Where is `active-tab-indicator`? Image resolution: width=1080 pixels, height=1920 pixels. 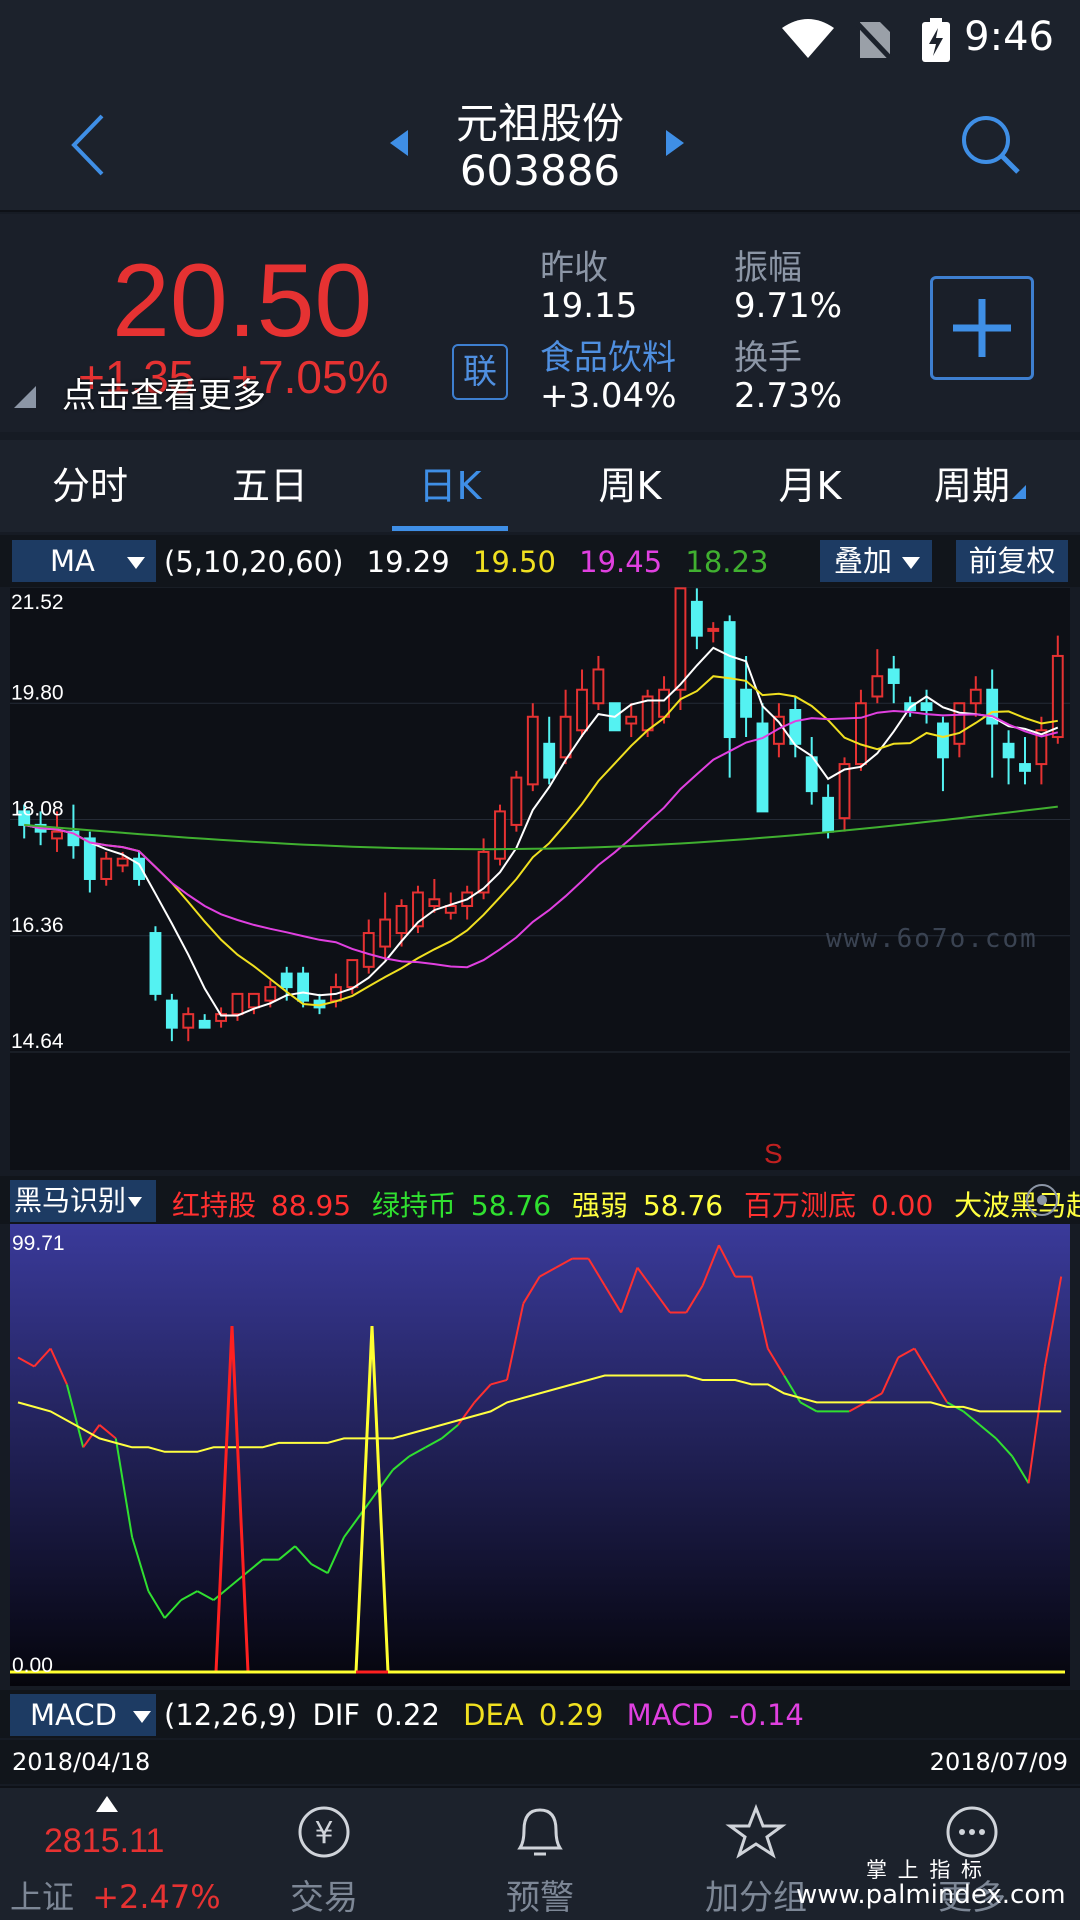 active-tab-indicator is located at coordinates (450, 528).